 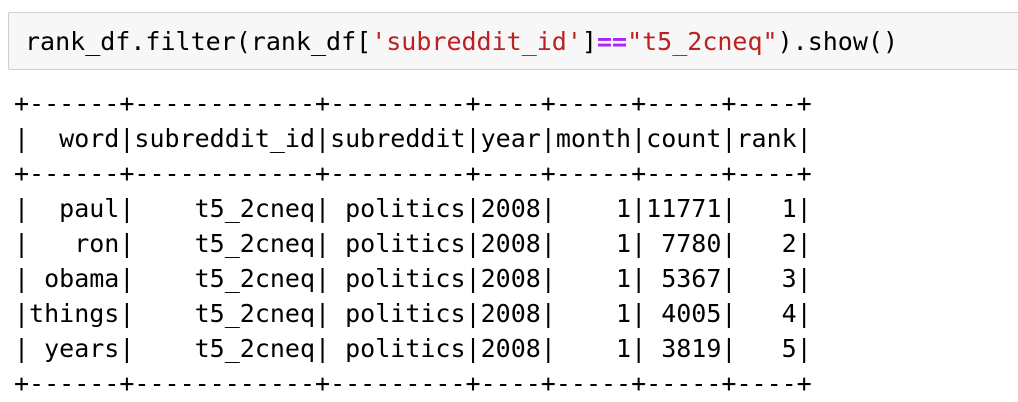 I want to click on code-string-key: 'subreddit_id', so click(x=476, y=41).